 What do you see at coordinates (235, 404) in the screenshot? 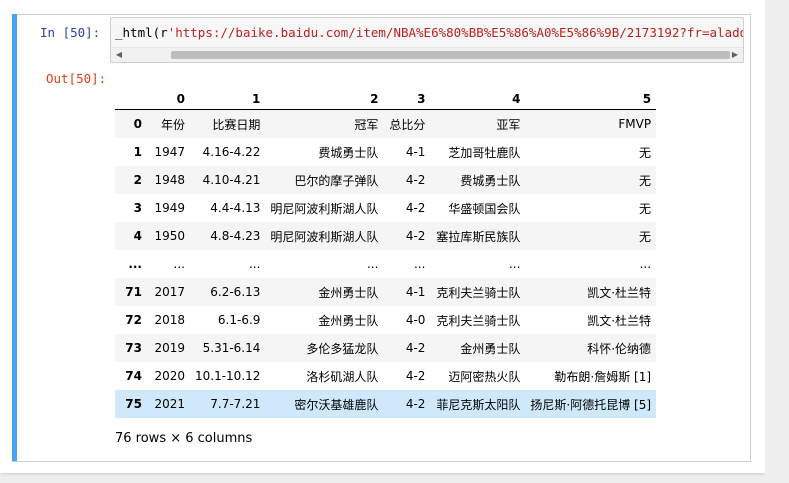
I see `table-cell: 7.7-7.21` at bounding box center [235, 404].